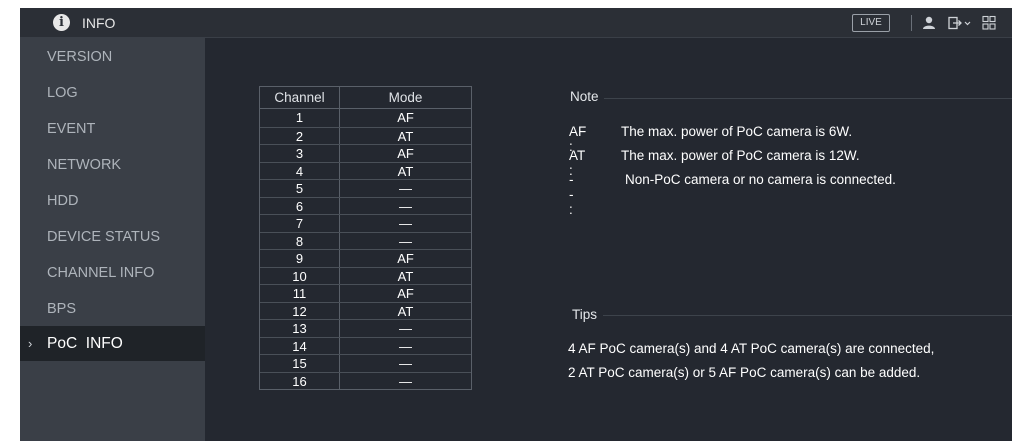 The height and width of the screenshot is (441, 1012). I want to click on table-row: 6—, so click(365, 205).